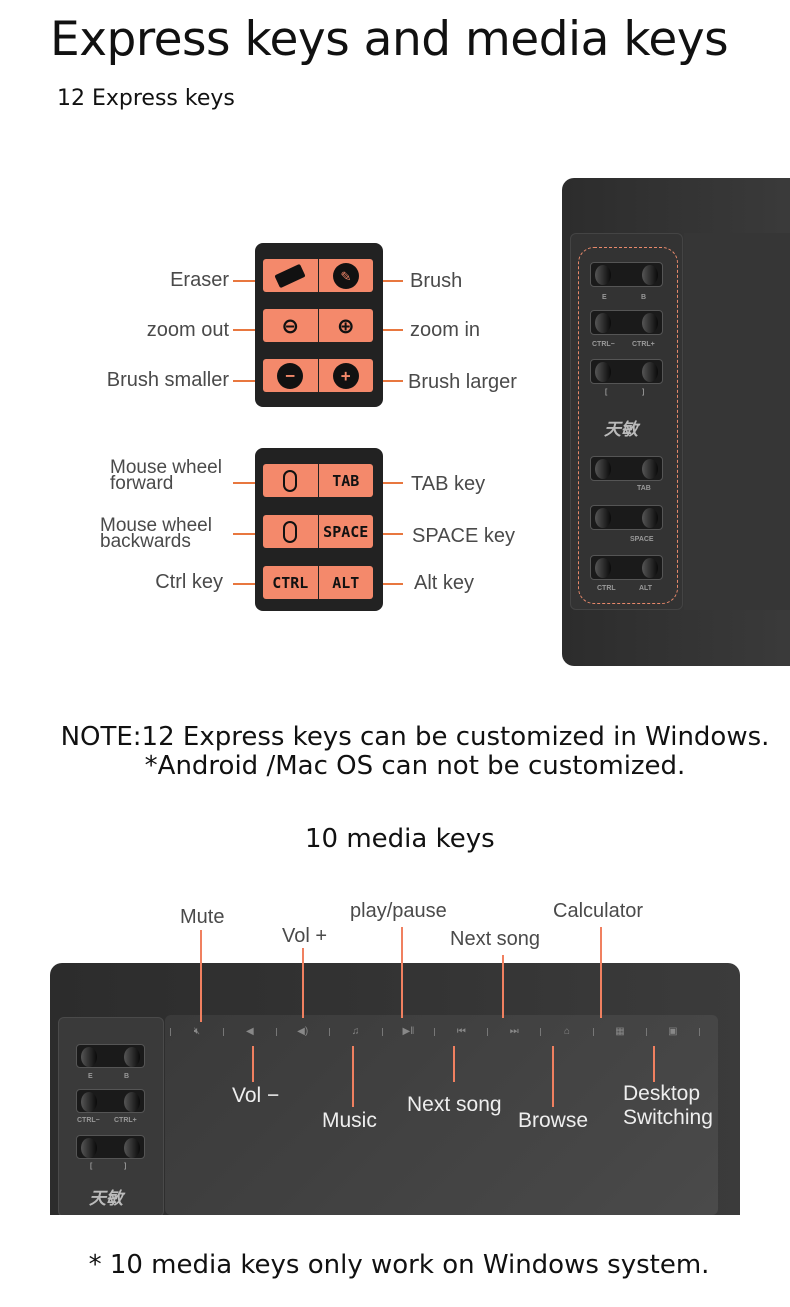  What do you see at coordinates (291, 275) in the screenshot?
I see `eraser-icon` at bounding box center [291, 275].